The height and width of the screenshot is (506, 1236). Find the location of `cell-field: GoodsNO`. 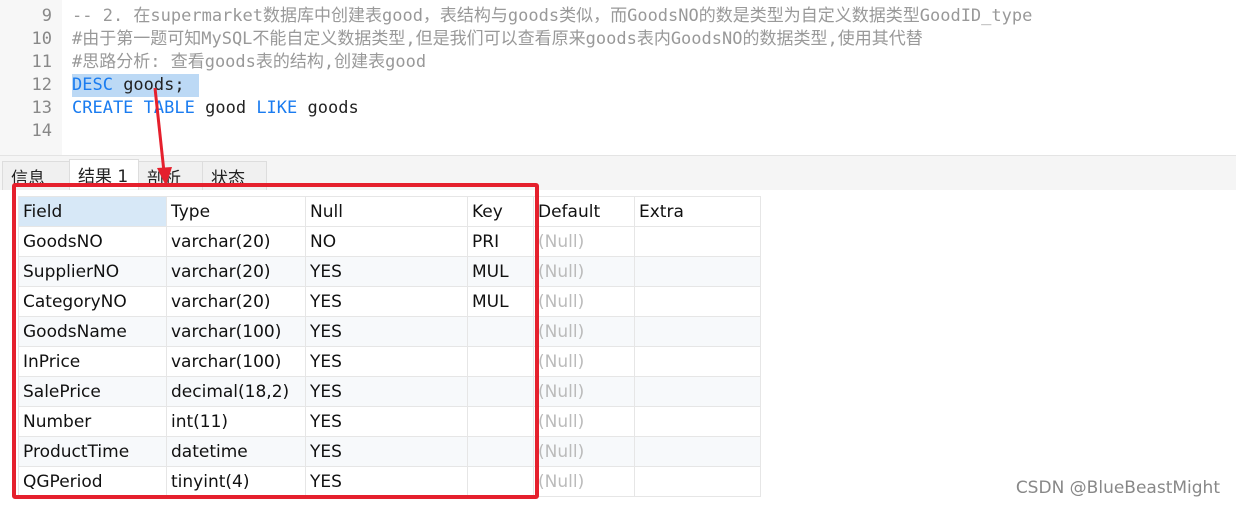

cell-field: GoodsNO is located at coordinates (92, 241).